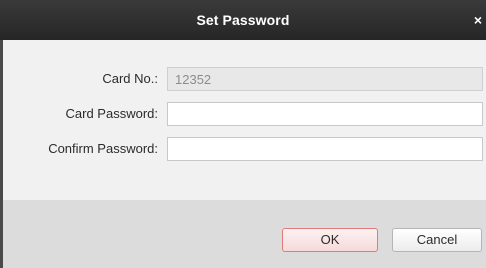  Describe the element at coordinates (103, 148) in the screenshot. I see `confirm-password-label: Confirm Password:` at that location.